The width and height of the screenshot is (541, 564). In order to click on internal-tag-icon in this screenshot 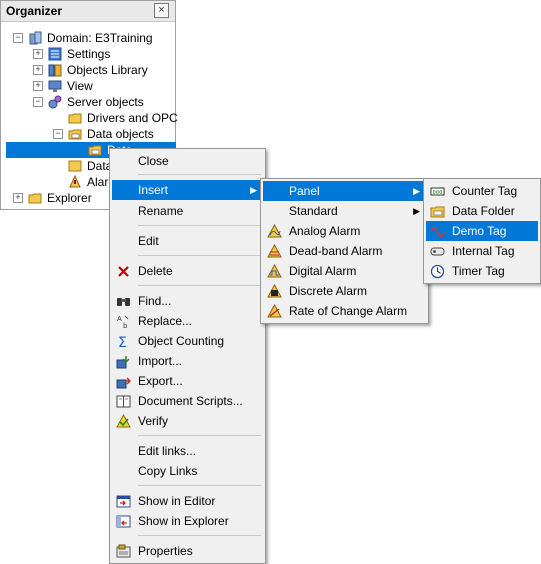, I will do `click(437, 251)`.